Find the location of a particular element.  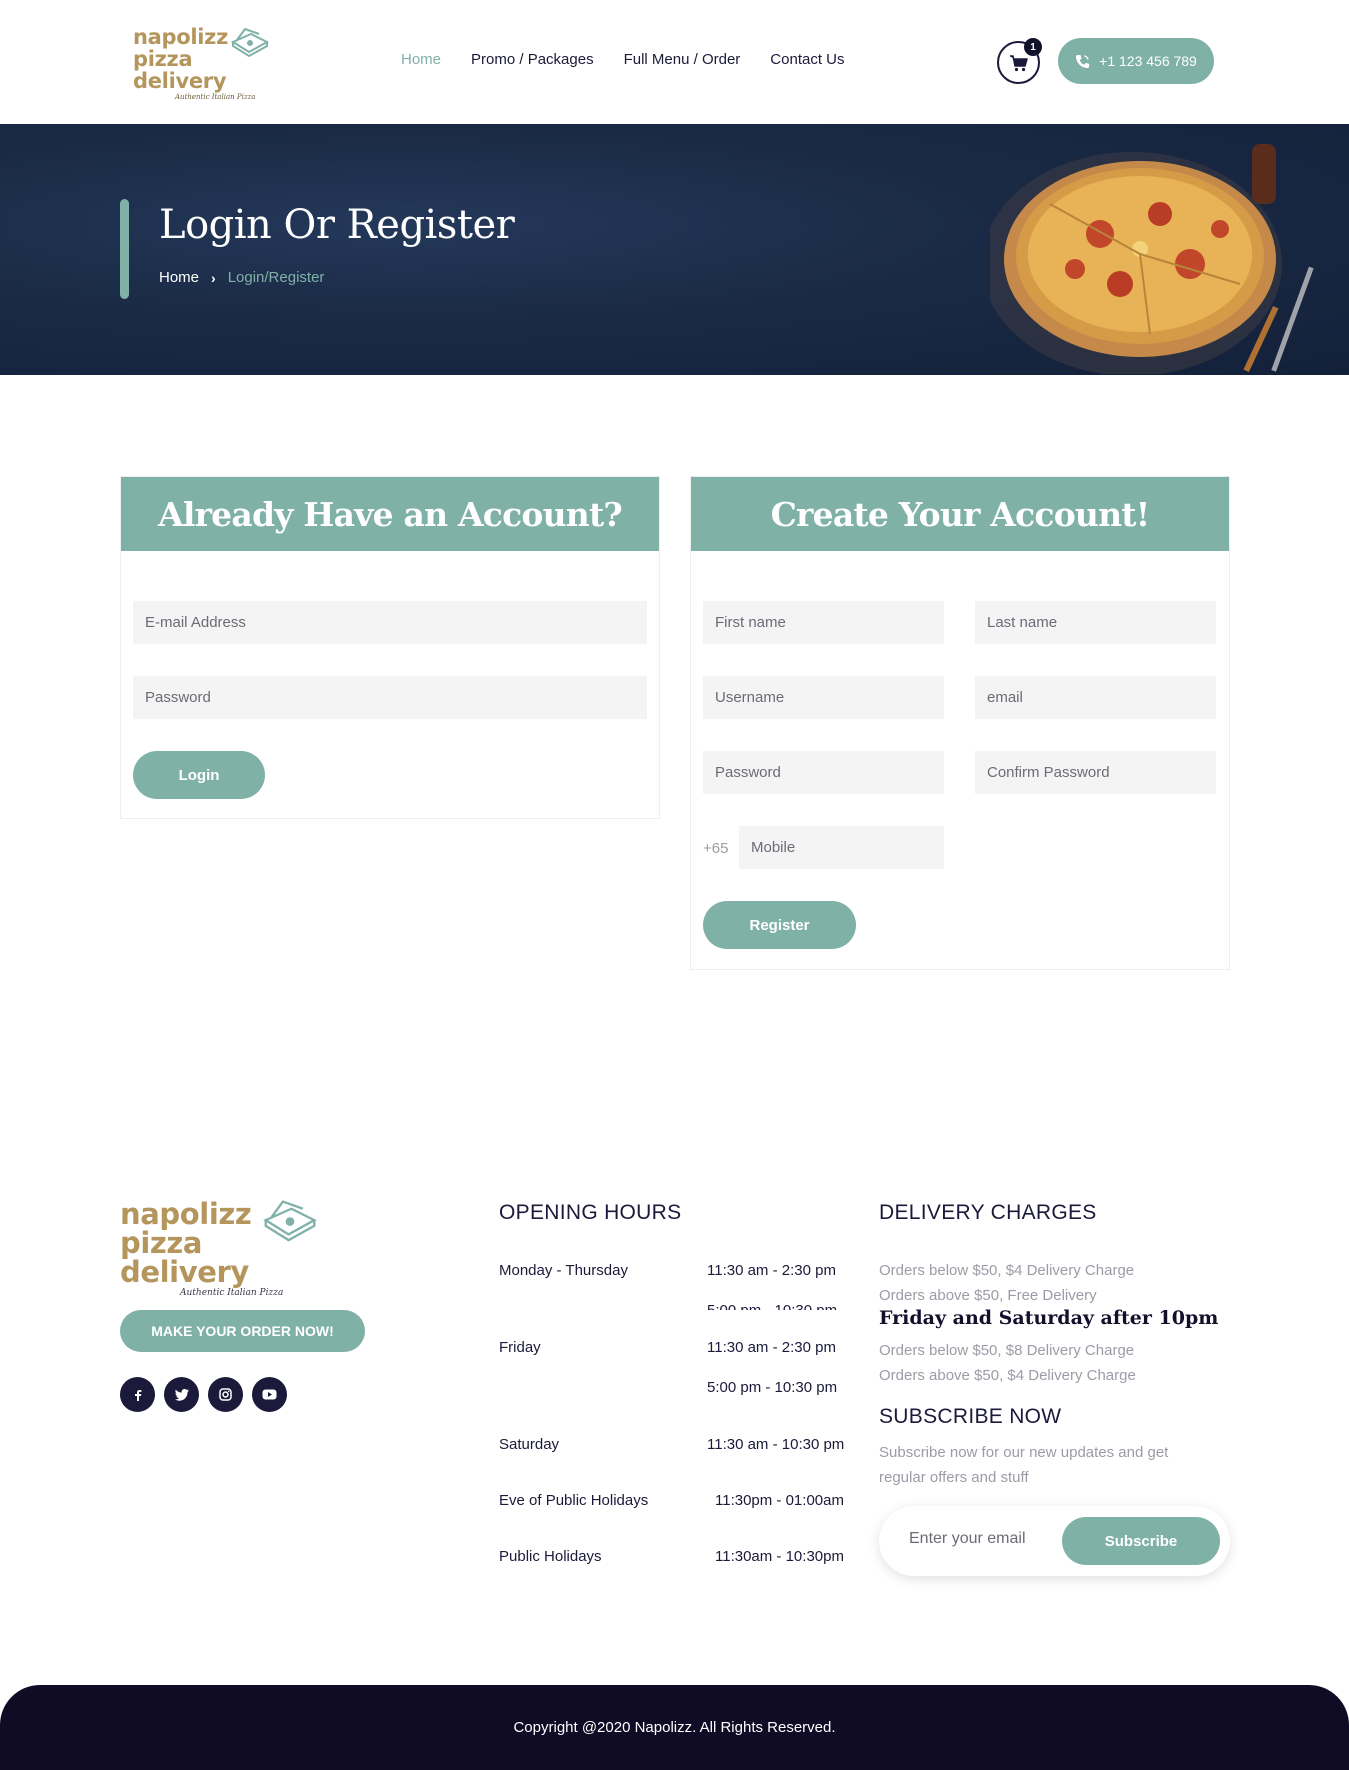

breadcrumb-home: Home is located at coordinates (179, 277).